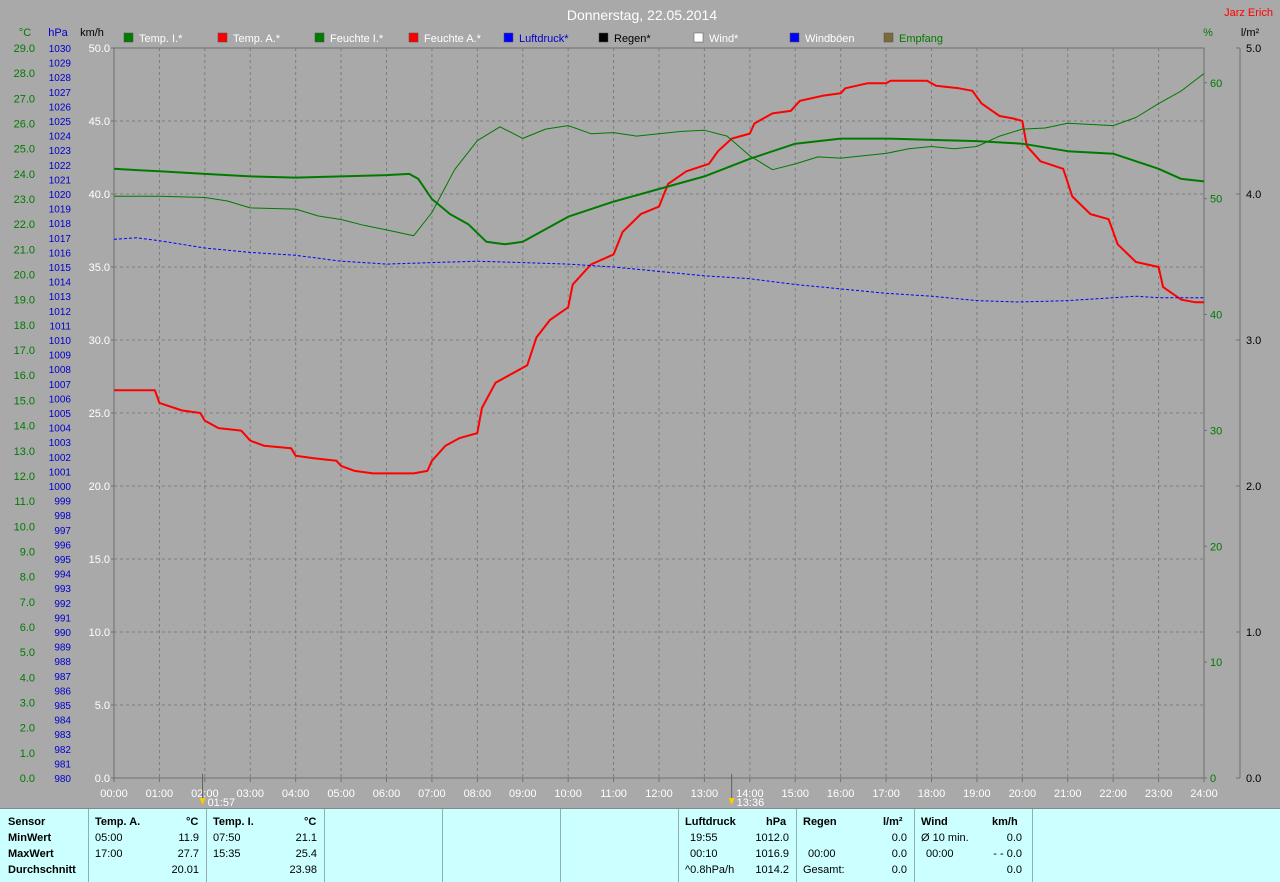 The width and height of the screenshot is (1280, 882). What do you see at coordinates (1253, 195) in the screenshot?
I see `rain-tick: 4.0` at bounding box center [1253, 195].